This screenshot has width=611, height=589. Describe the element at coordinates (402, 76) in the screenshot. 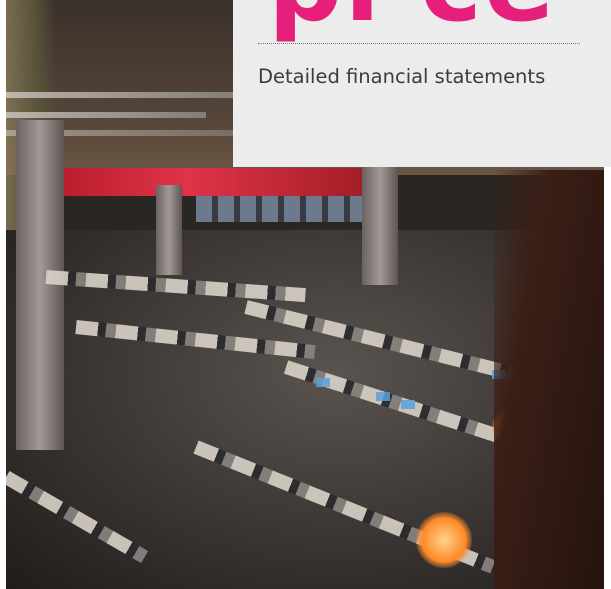

I see `section-subtitle: Detailed financial statements` at that location.